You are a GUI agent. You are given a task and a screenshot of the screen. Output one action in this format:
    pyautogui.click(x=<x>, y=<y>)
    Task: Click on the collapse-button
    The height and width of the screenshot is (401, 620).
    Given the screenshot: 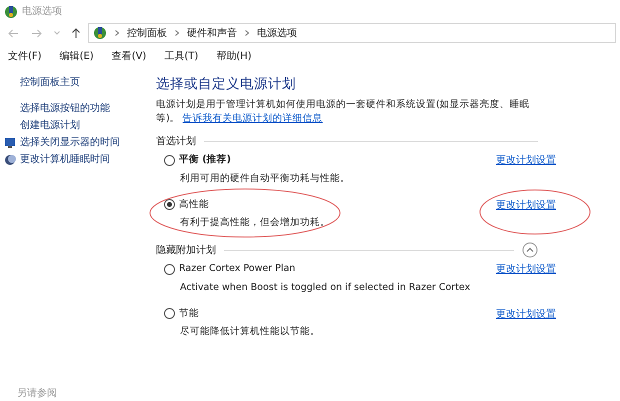 What is the action you would take?
    pyautogui.click(x=530, y=250)
    